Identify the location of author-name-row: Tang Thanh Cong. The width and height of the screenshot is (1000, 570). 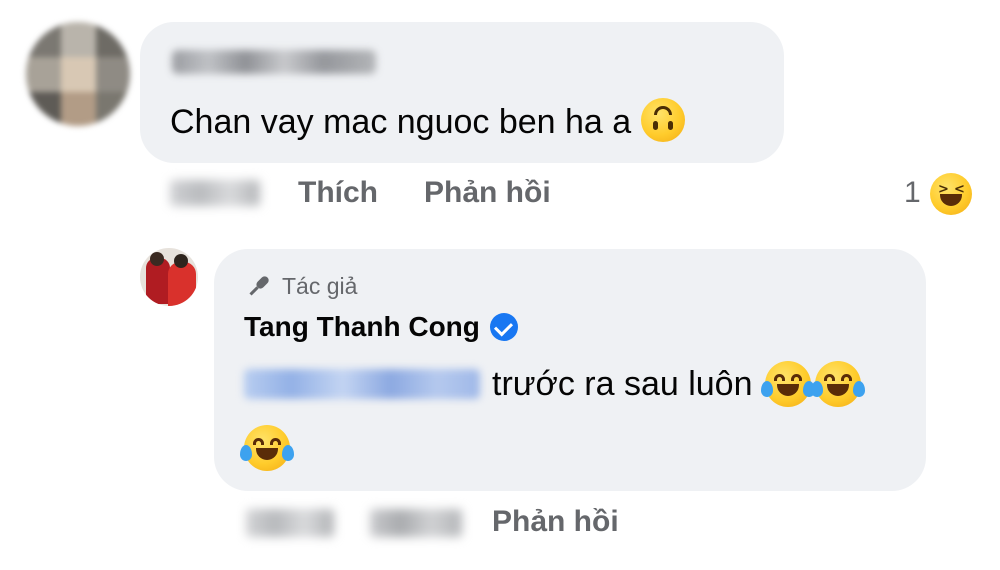
(381, 327).